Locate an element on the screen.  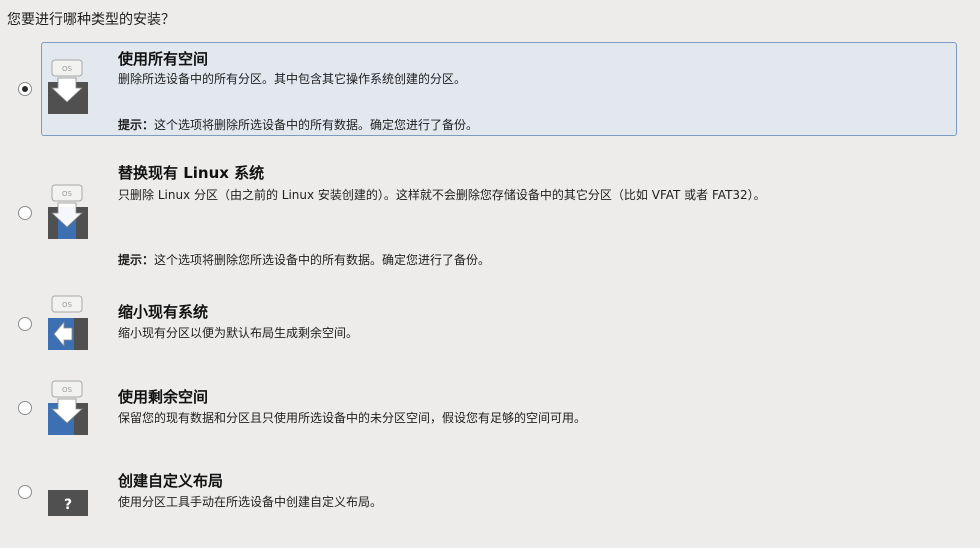
option-title-use-free-space: 使用剩余空间 is located at coordinates (163, 397).